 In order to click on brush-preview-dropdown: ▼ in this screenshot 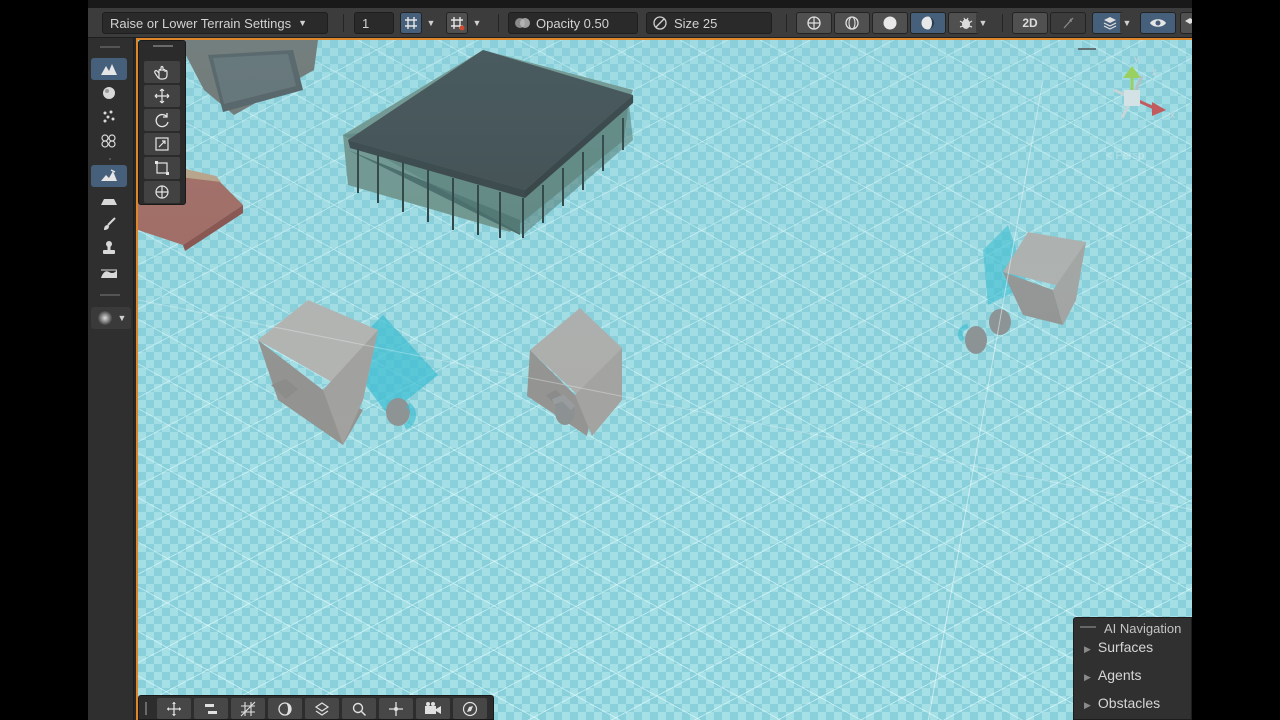, I will do `click(111, 318)`.